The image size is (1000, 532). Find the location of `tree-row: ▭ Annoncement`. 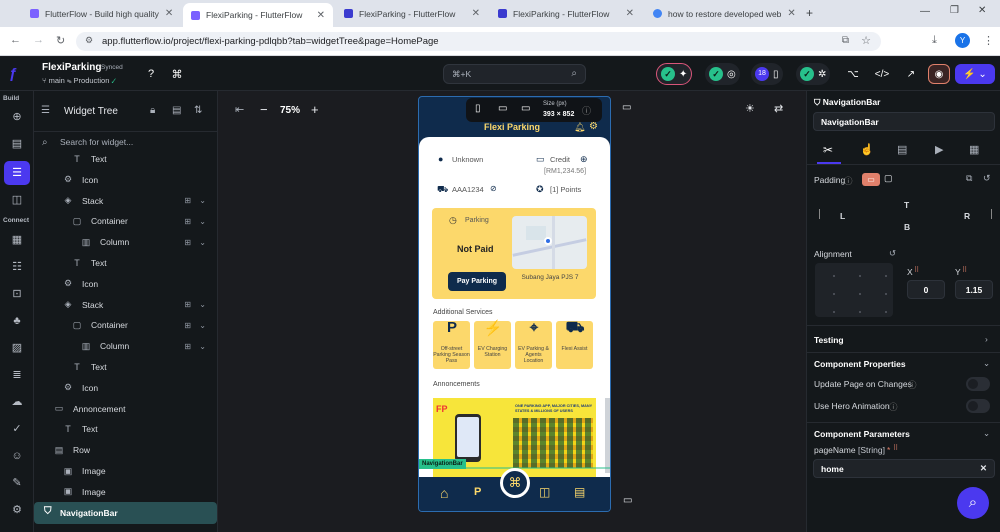

tree-row: ▭ Annoncement is located at coordinates (125, 409).